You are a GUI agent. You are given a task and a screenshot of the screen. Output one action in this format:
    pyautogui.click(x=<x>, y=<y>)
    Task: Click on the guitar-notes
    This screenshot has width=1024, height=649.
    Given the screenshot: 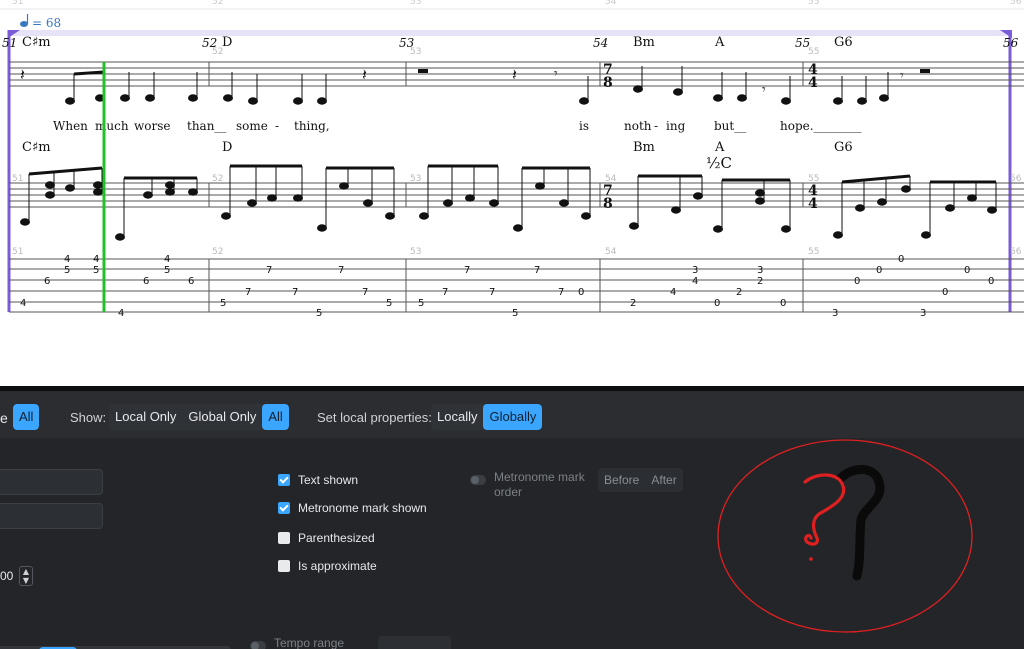 What is the action you would take?
    pyautogui.click(x=508, y=202)
    